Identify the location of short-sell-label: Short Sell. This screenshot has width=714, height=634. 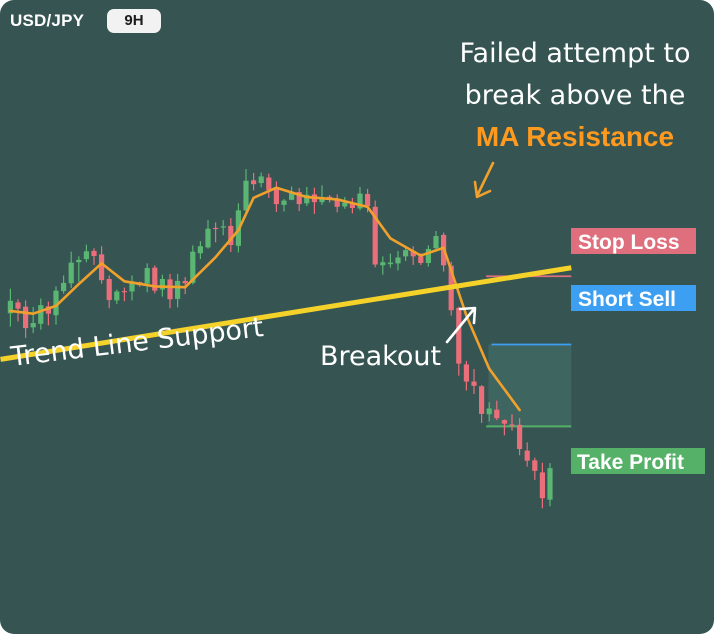
(627, 299).